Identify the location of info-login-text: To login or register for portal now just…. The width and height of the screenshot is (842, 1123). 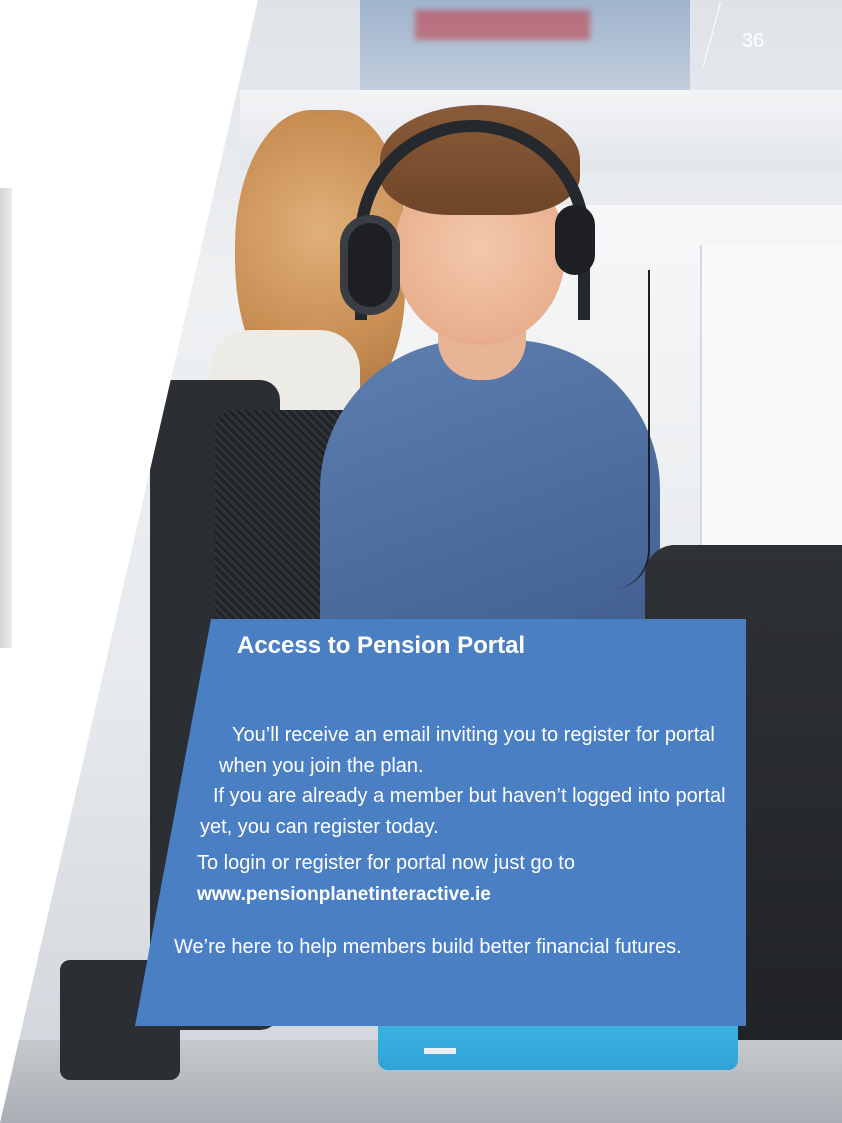
(386, 863).